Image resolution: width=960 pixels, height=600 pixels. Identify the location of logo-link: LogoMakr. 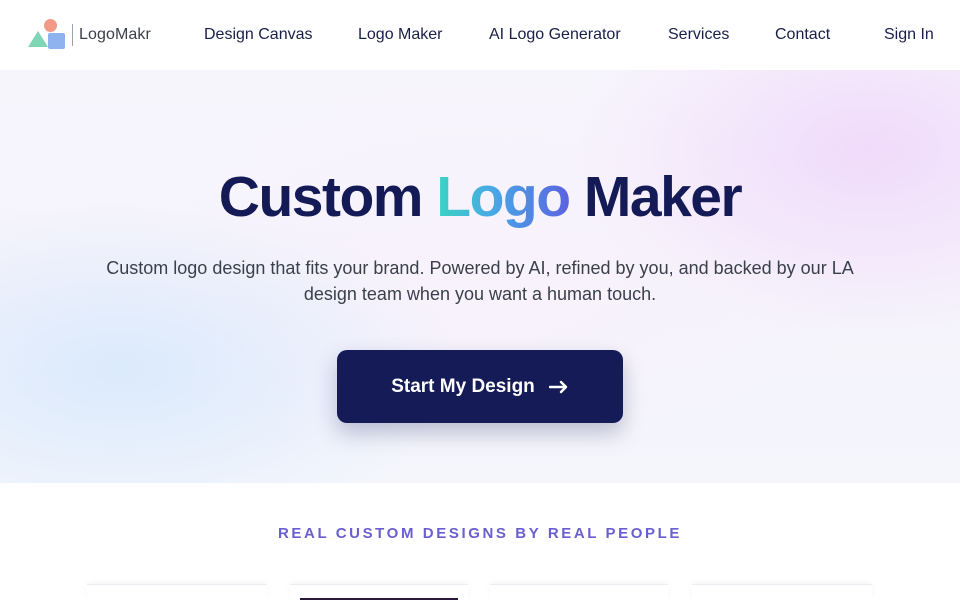
(89, 35).